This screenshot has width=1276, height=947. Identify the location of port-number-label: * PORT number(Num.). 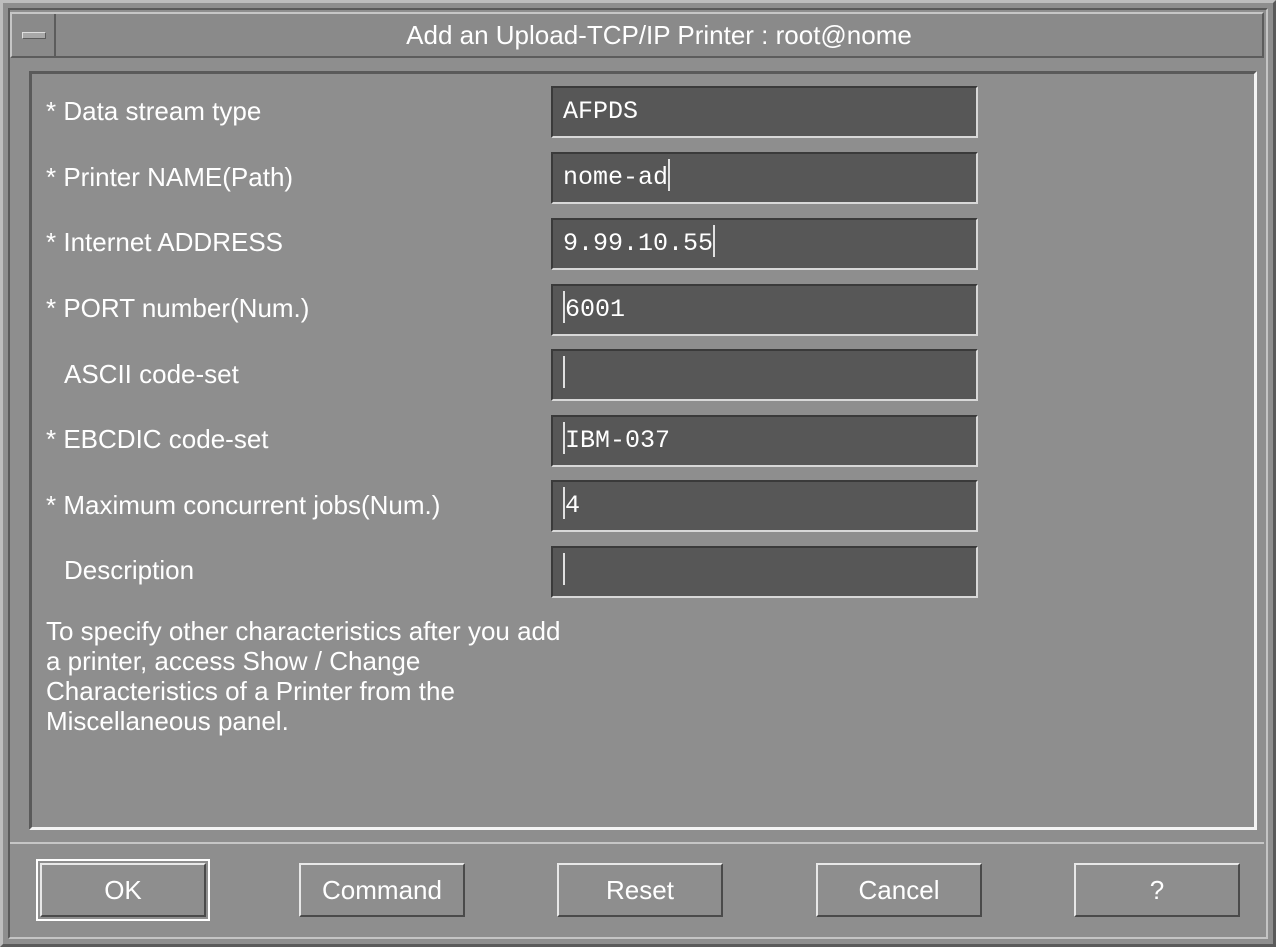
(178, 308).